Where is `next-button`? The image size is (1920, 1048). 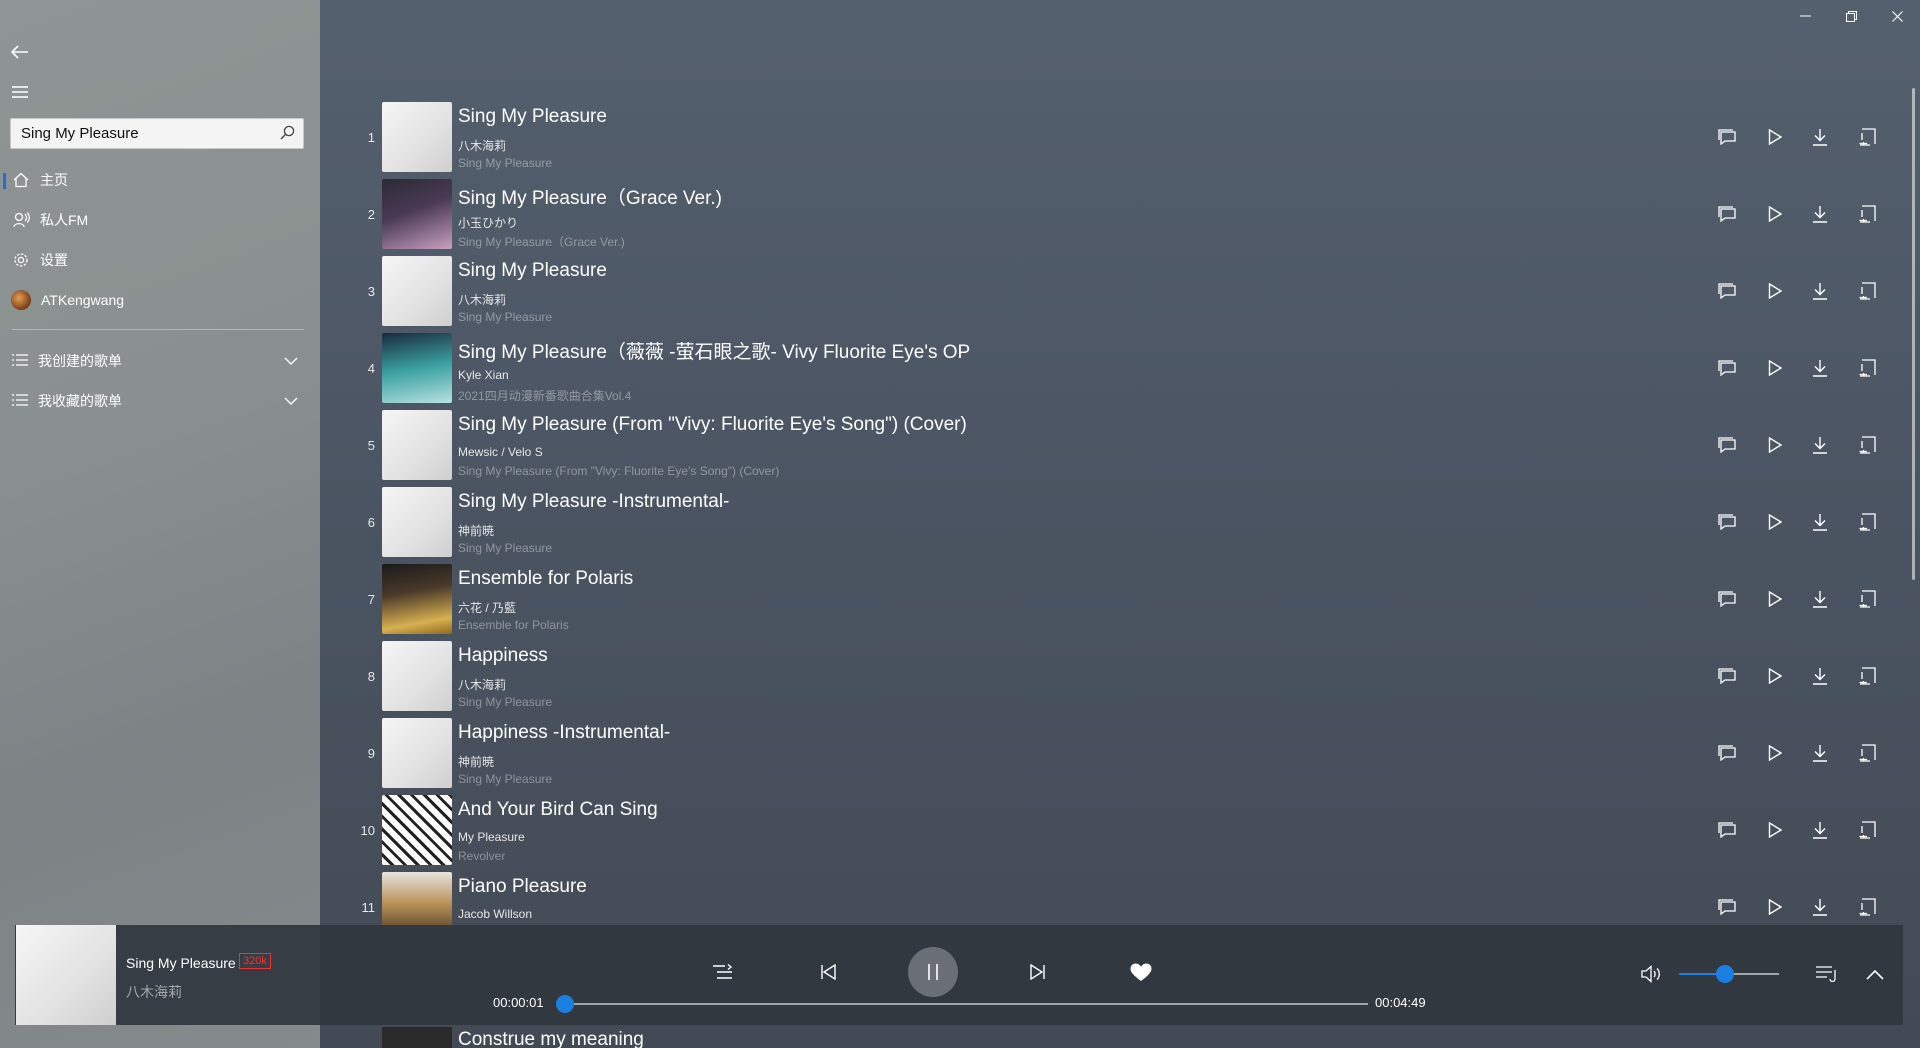
next-button is located at coordinates (1038, 972).